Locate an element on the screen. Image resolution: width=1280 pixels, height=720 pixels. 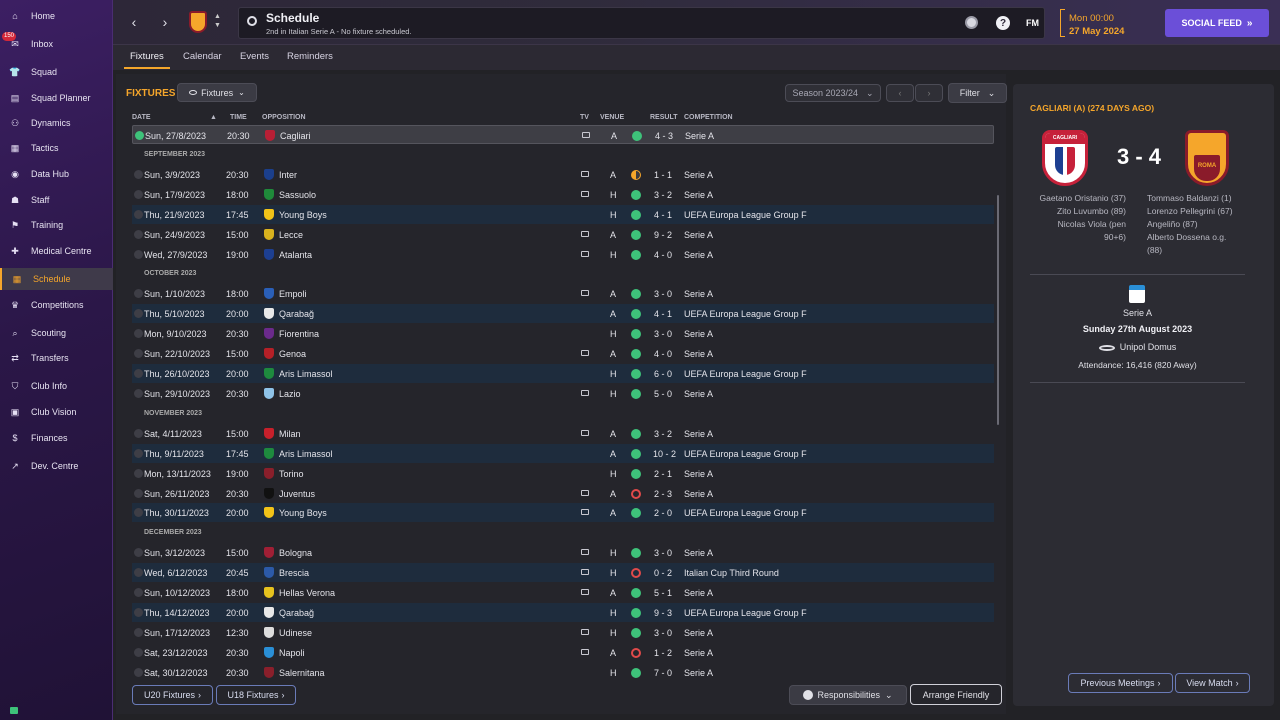
opposition-name: Torino is located at coordinates (291, 474).